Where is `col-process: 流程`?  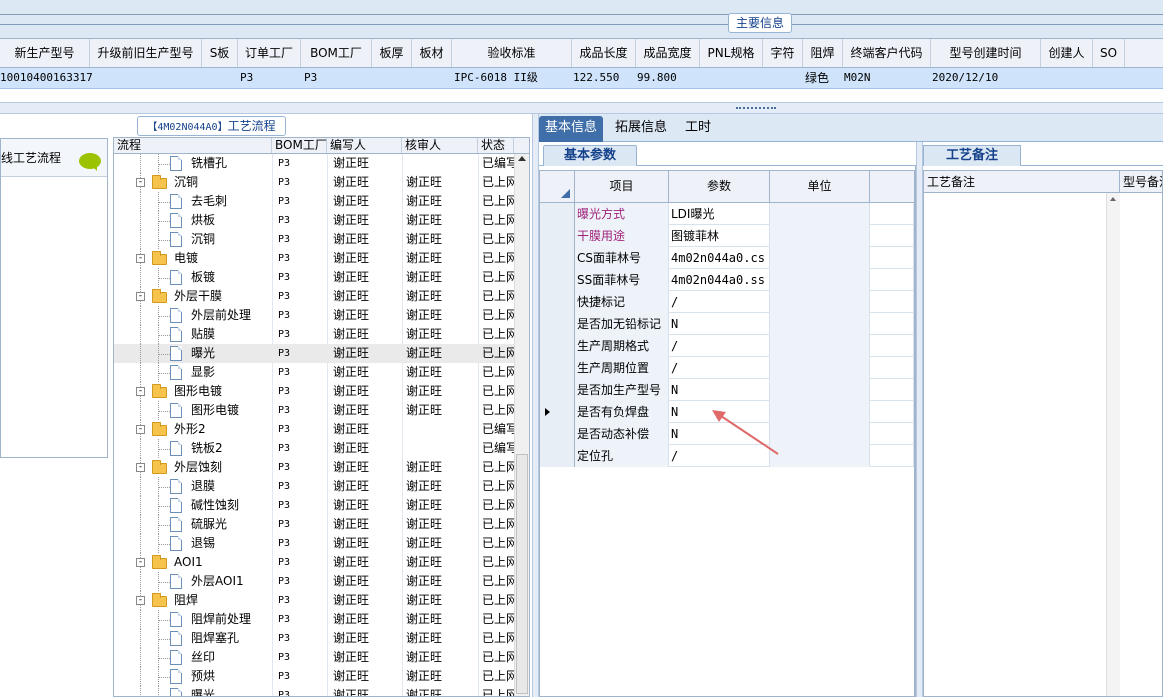 col-process: 流程 is located at coordinates (193, 145).